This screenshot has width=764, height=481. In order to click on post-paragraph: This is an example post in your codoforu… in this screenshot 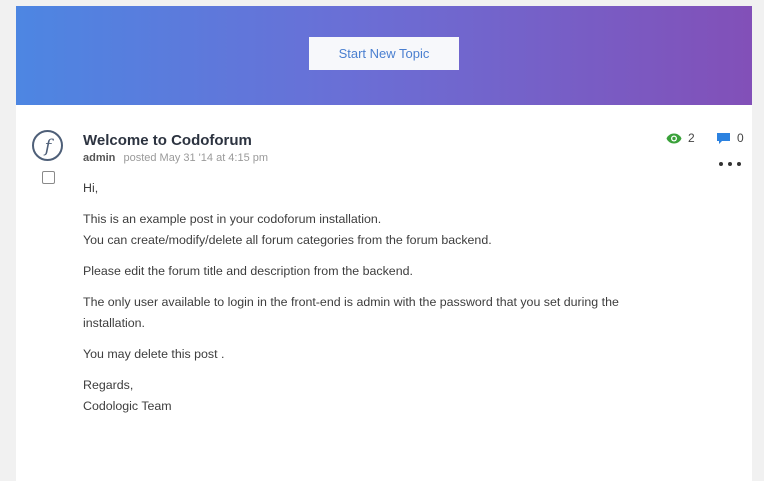, I will do `click(232, 219)`.